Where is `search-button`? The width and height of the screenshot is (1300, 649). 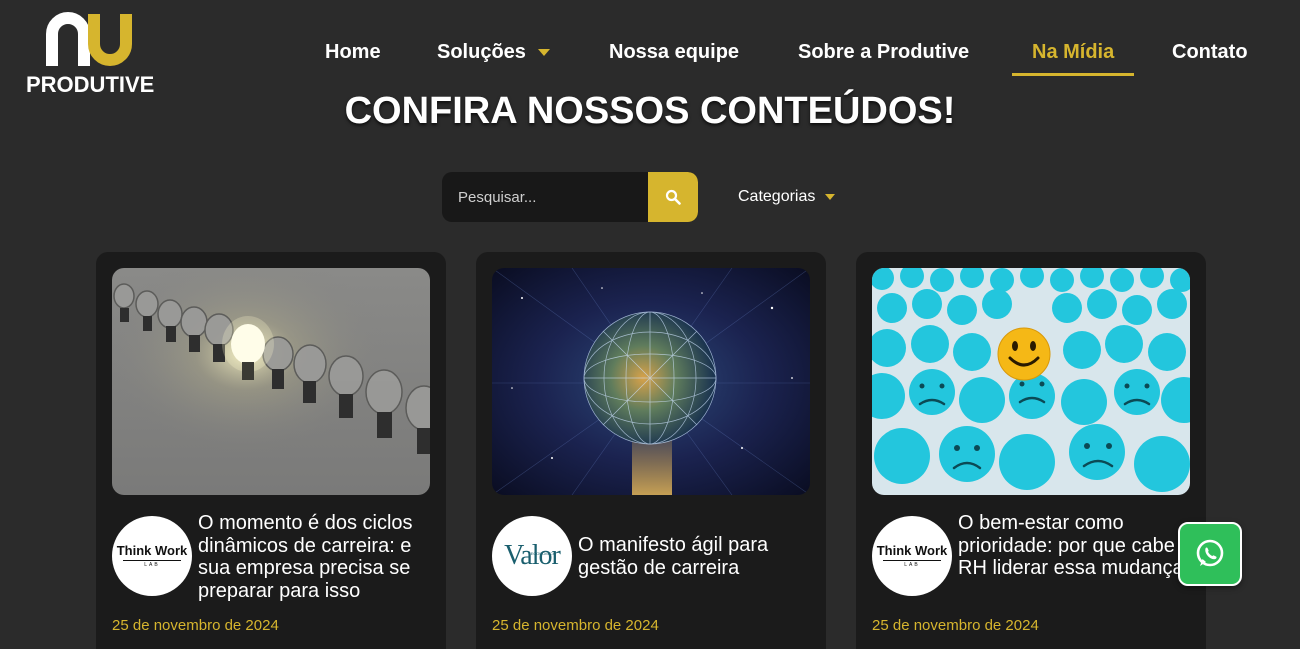
search-button is located at coordinates (673, 197).